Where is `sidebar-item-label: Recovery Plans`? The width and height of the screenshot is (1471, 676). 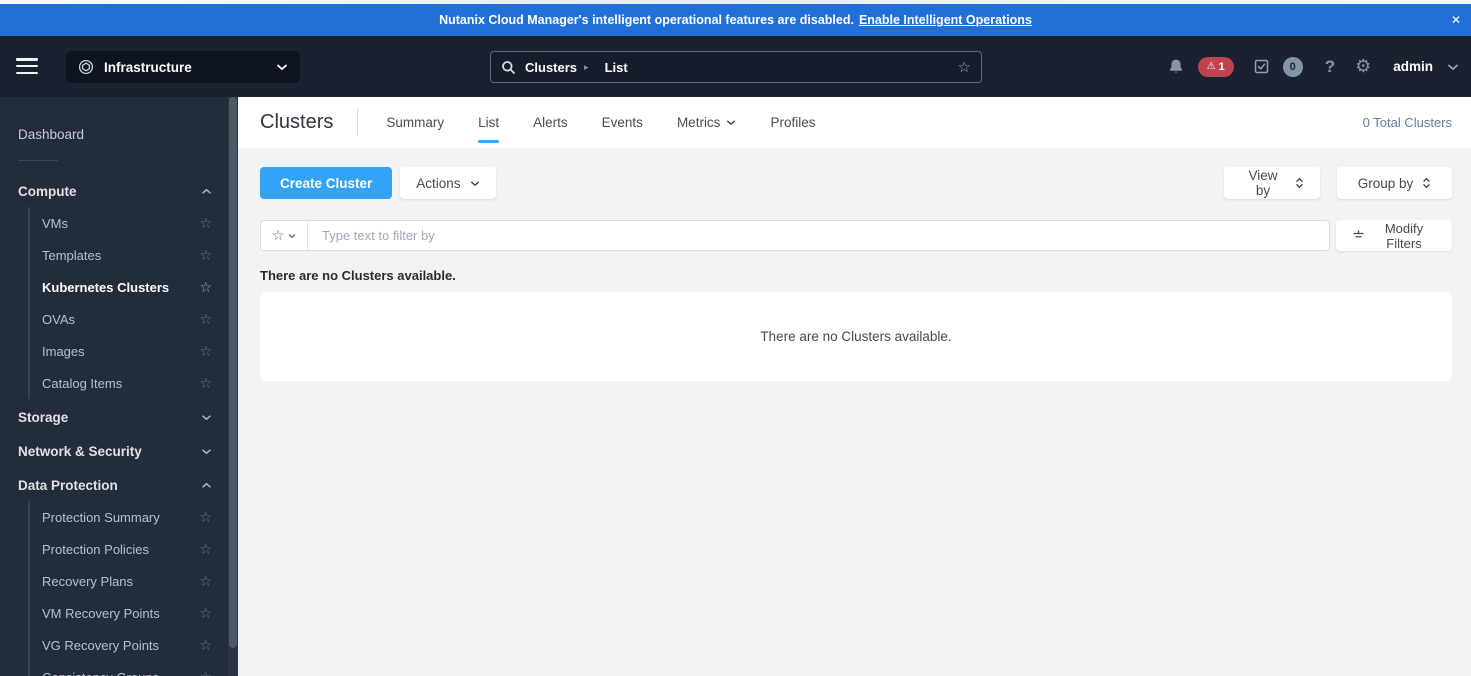
sidebar-item-label: Recovery Plans is located at coordinates (88, 581).